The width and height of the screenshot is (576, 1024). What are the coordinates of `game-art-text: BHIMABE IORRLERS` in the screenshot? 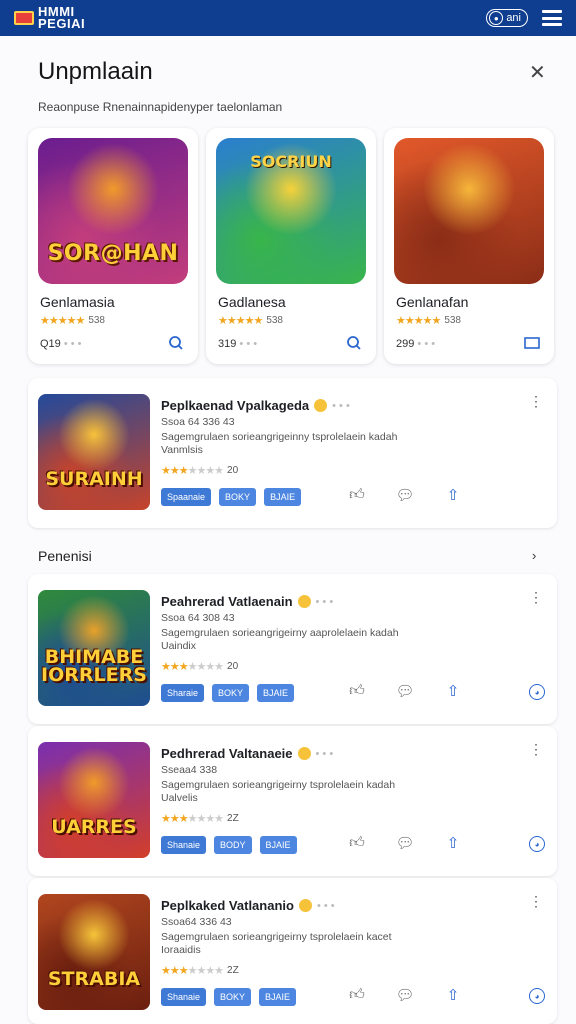 It's located at (94, 666).